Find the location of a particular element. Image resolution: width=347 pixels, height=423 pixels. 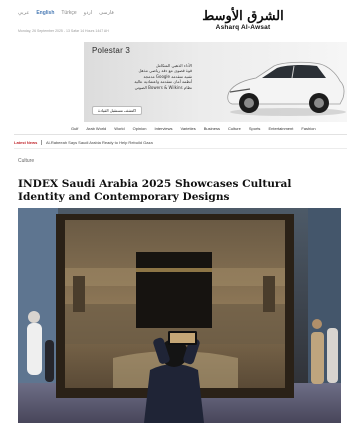

ad-cta-button: اكتشف مستقبل القيادة is located at coordinates (117, 110).